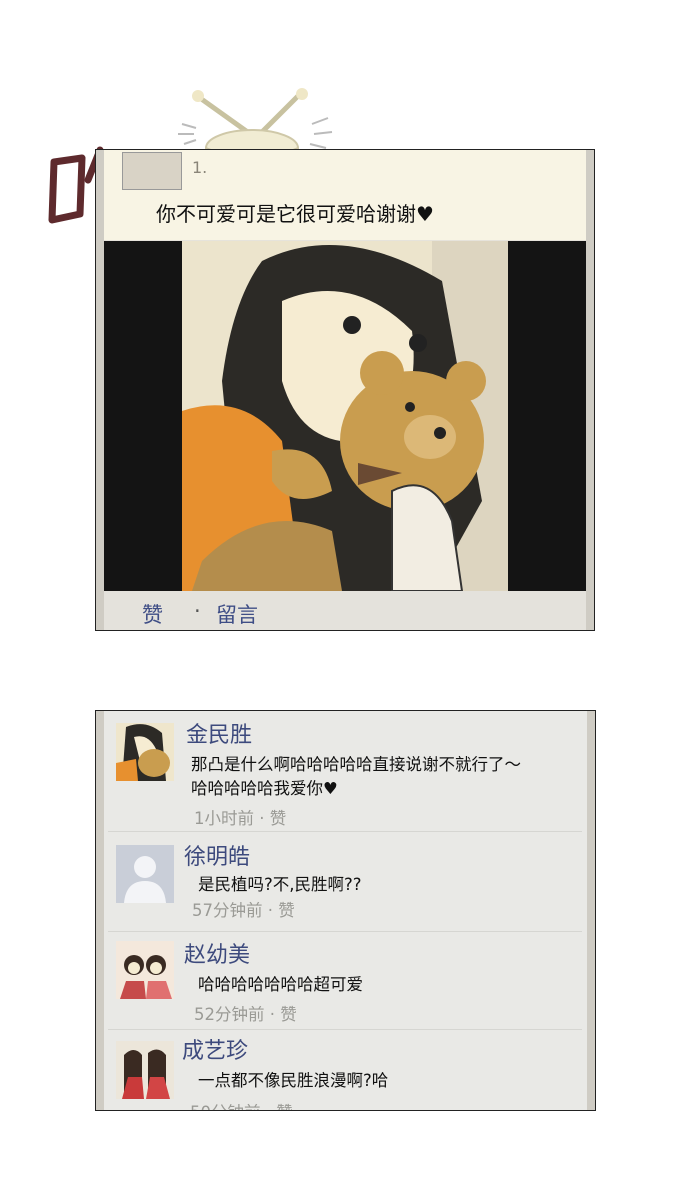  I want to click on comment-text-line: 一点都不像民胜浪漫啊?哈, so click(293, 1080).